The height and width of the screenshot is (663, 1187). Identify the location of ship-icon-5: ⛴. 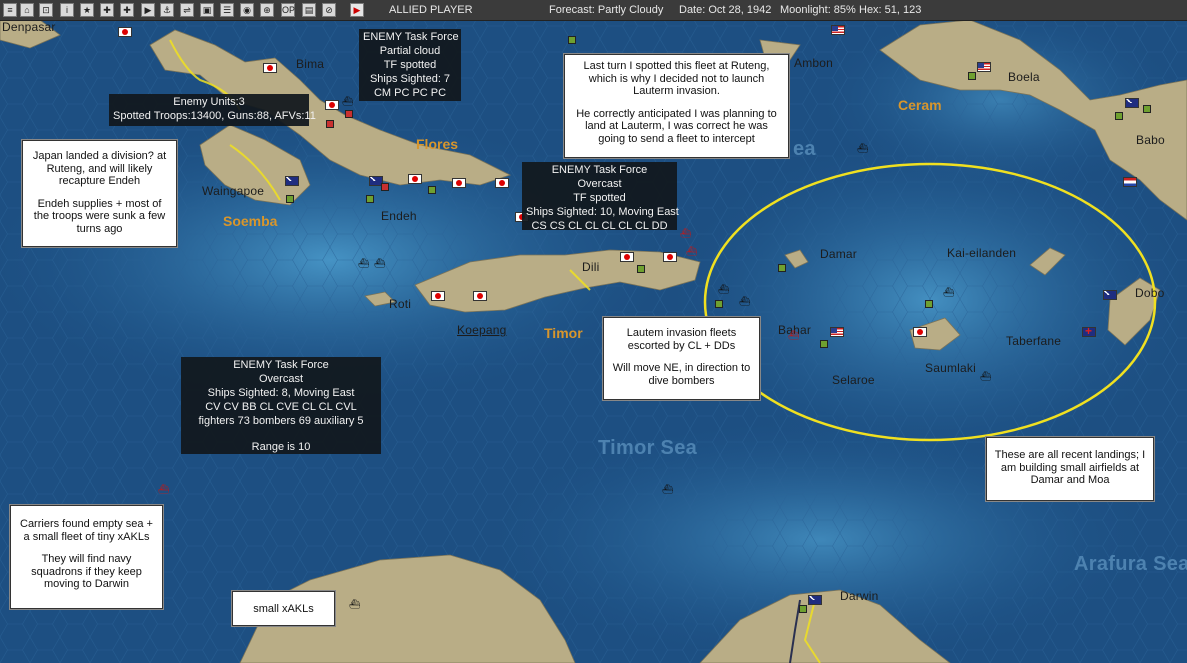
(363, 263).